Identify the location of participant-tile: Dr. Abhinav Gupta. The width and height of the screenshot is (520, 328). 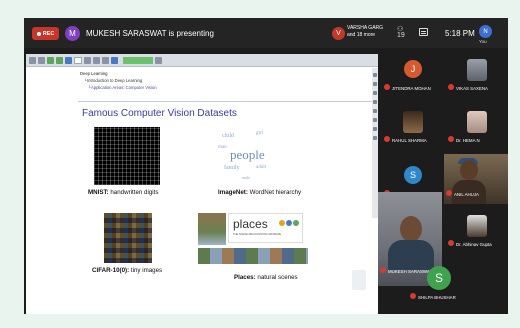
(476, 232).